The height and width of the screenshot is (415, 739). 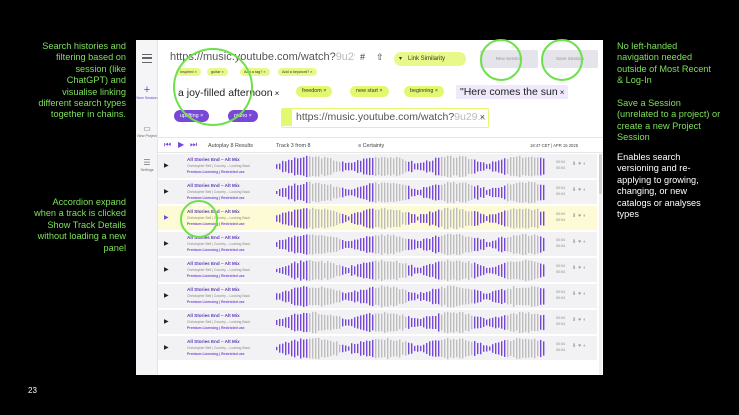 What do you see at coordinates (600, 264) in the screenshot?
I see `scrollbar` at bounding box center [600, 264].